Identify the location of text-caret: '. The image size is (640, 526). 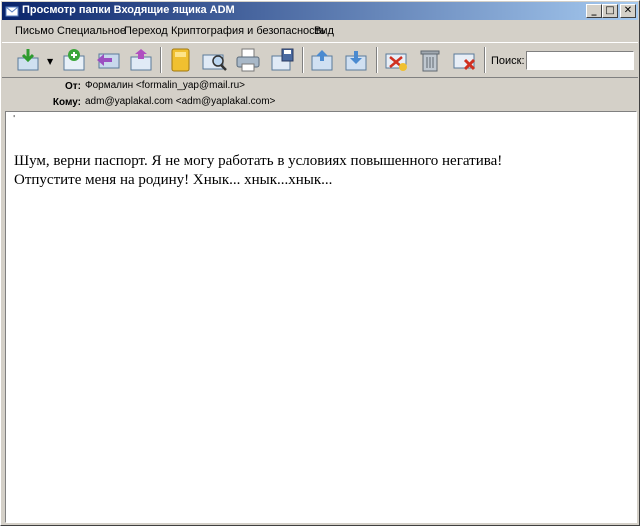
(14, 118).